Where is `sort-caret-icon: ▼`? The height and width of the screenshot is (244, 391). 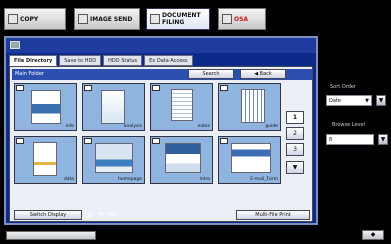 sort-caret-icon: ▼ is located at coordinates (367, 101).